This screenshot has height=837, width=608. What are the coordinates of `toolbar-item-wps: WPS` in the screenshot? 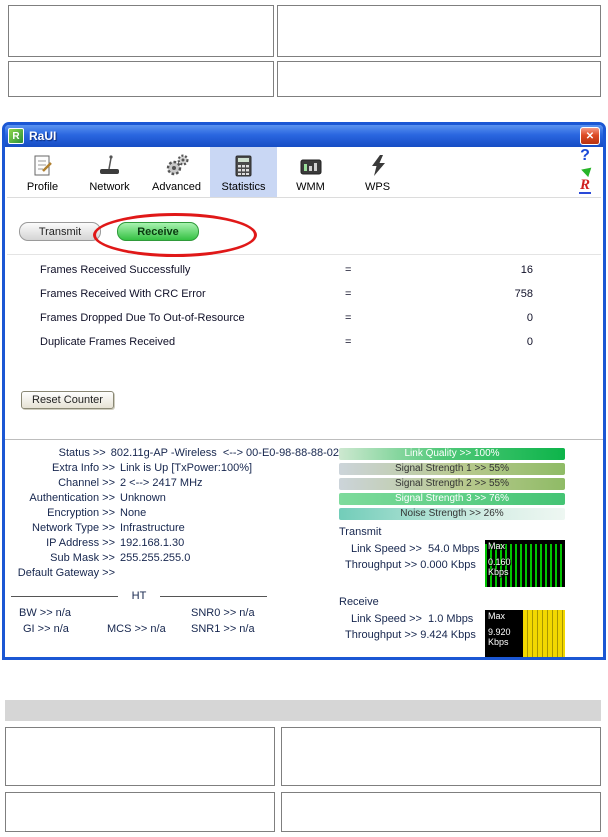 It's located at (377, 172).